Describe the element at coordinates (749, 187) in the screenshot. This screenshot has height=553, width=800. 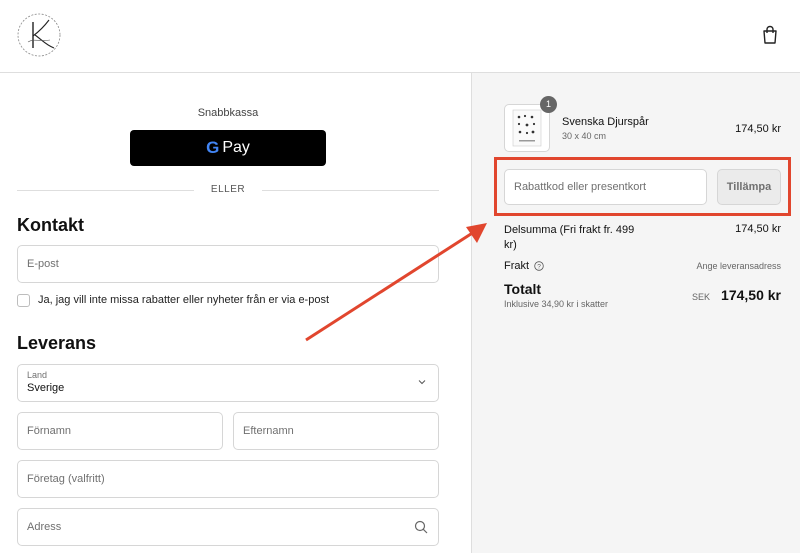
I see `apply-discount-button: Tillämpa` at that location.